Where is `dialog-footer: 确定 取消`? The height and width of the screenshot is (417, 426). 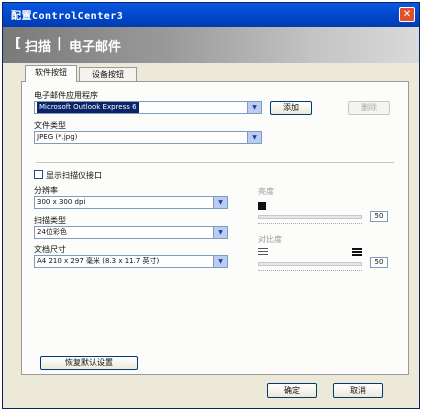 dialog-footer: 确定 取消 is located at coordinates (211, 391).